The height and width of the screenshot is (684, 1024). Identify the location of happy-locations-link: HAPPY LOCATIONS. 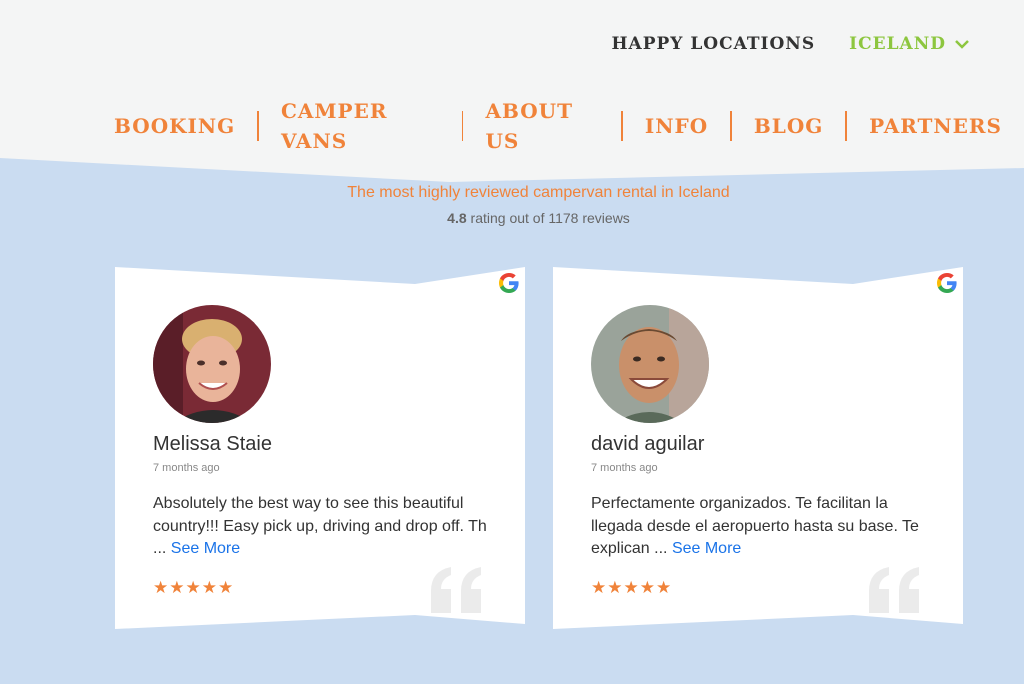
(713, 44).